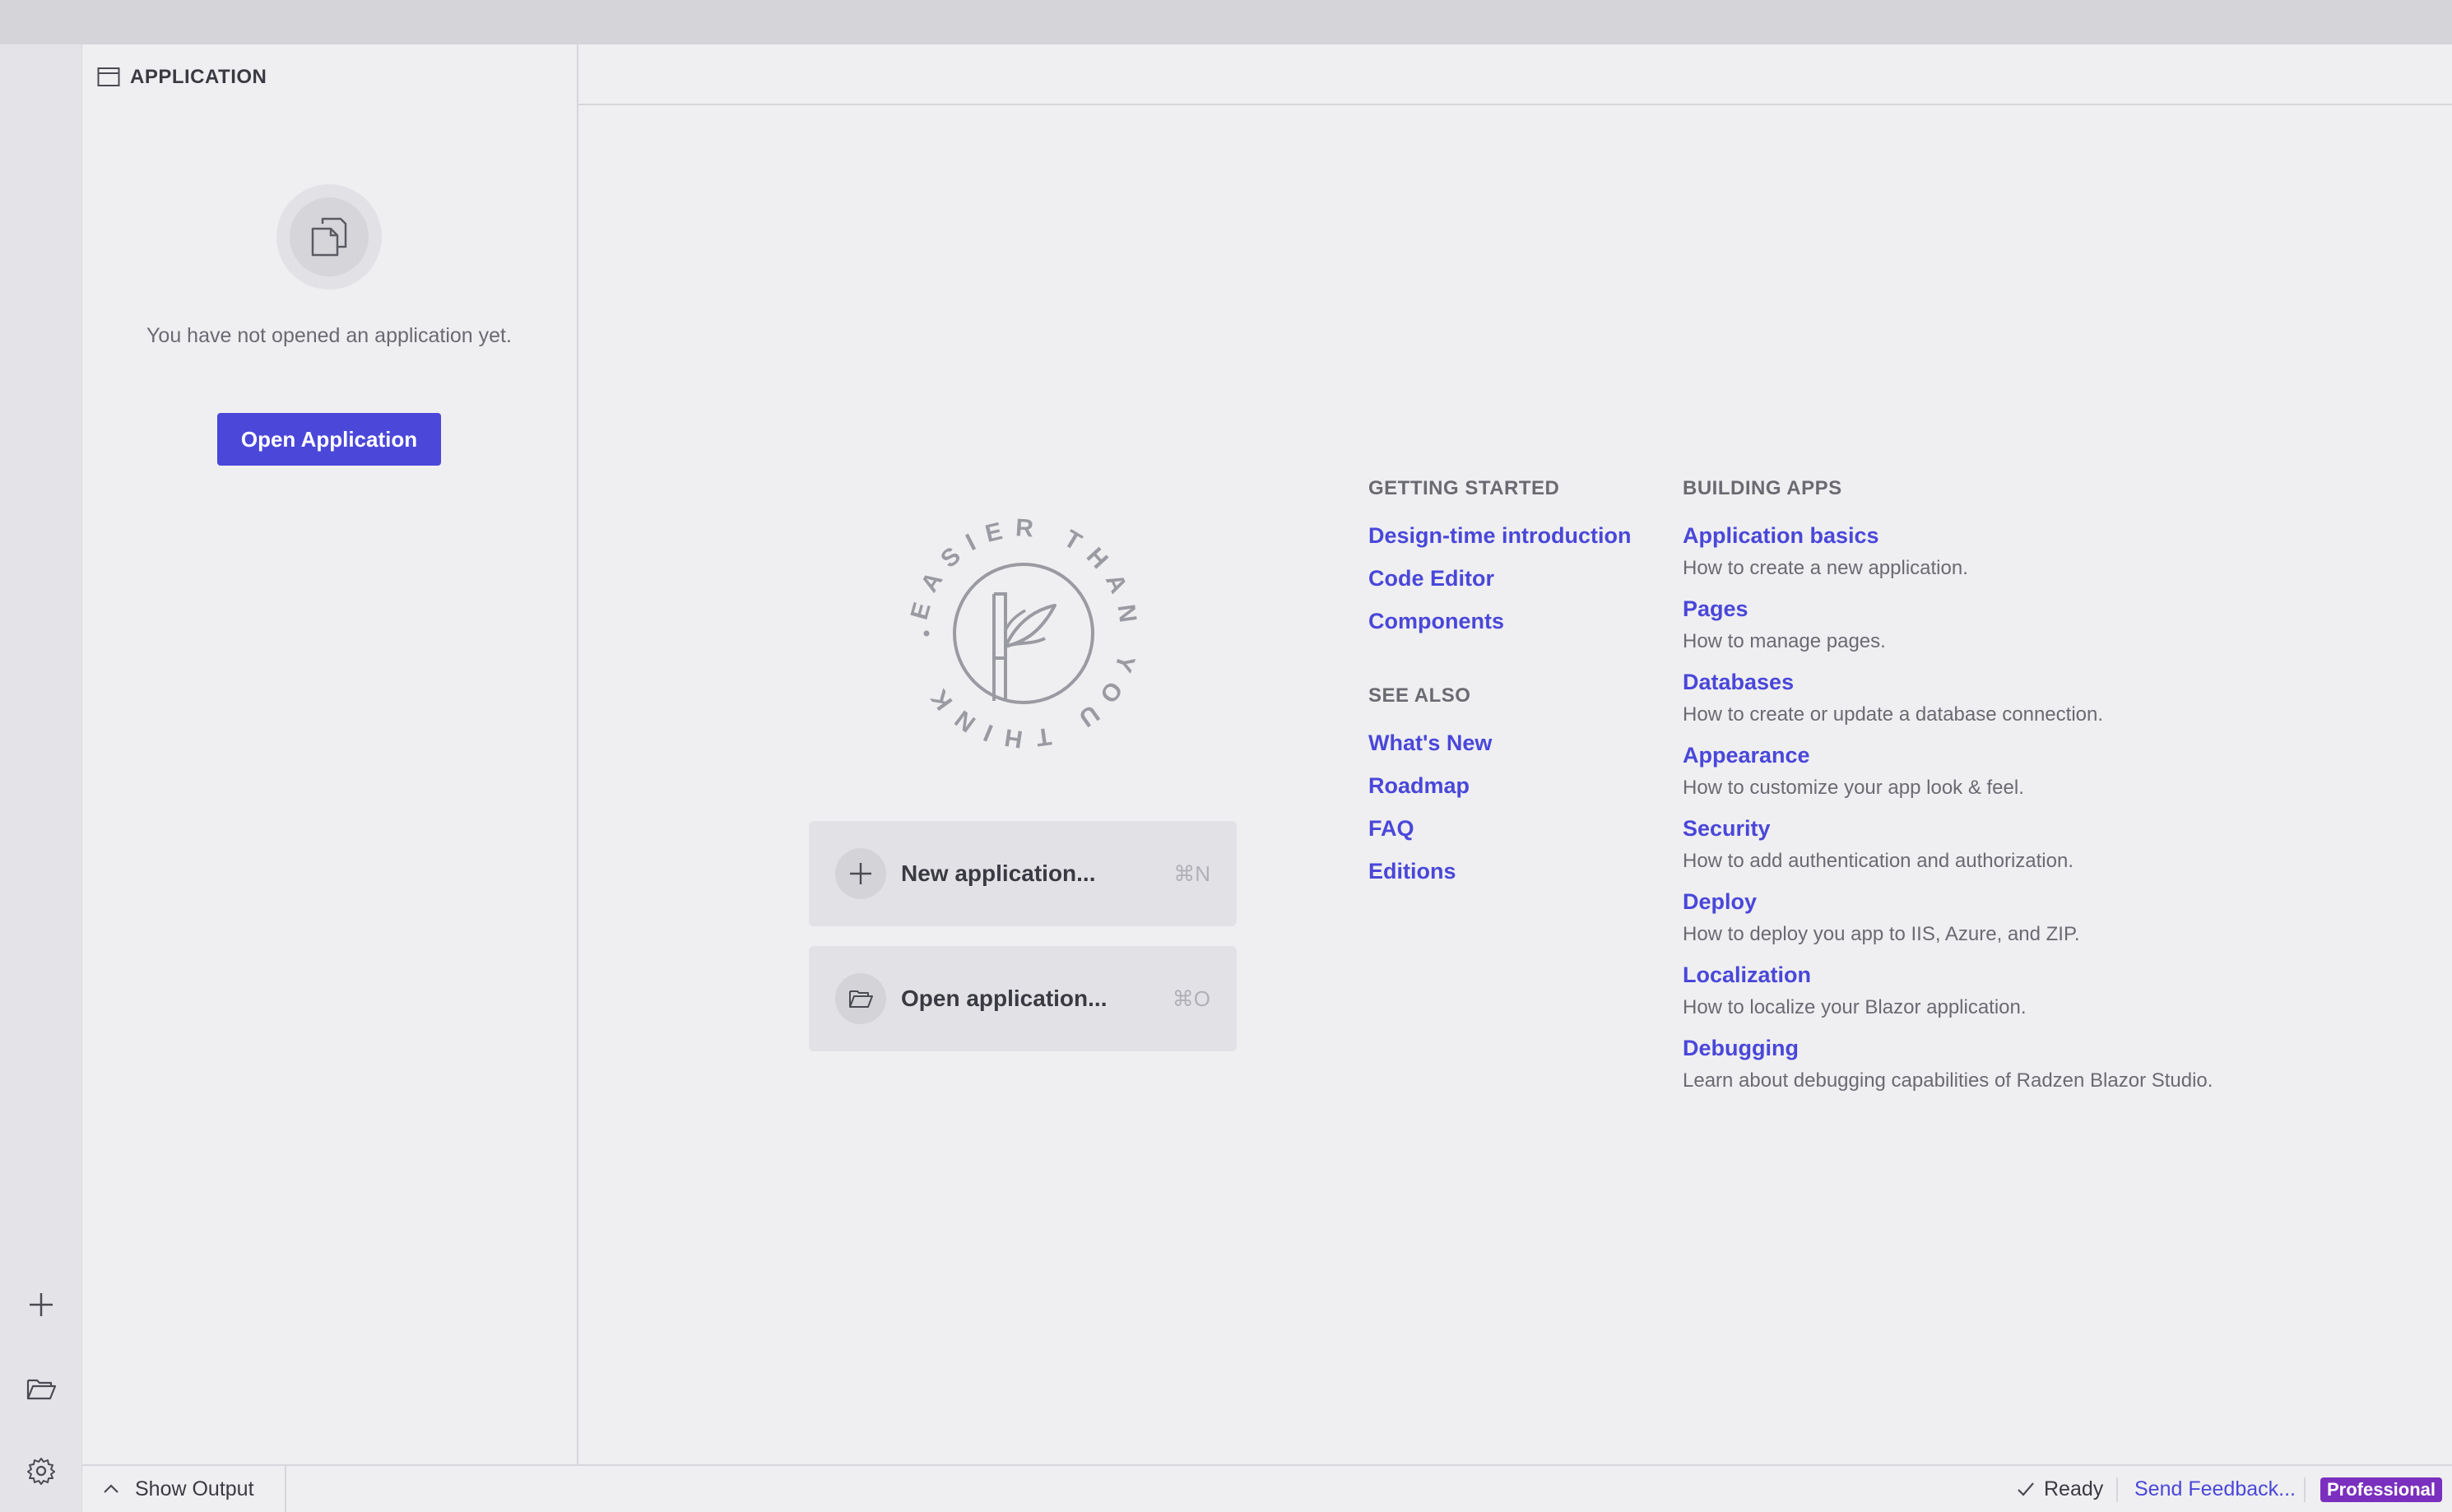 The height and width of the screenshot is (1512, 2452). What do you see at coordinates (111, 1488) in the screenshot?
I see `chevron-up-icon` at bounding box center [111, 1488].